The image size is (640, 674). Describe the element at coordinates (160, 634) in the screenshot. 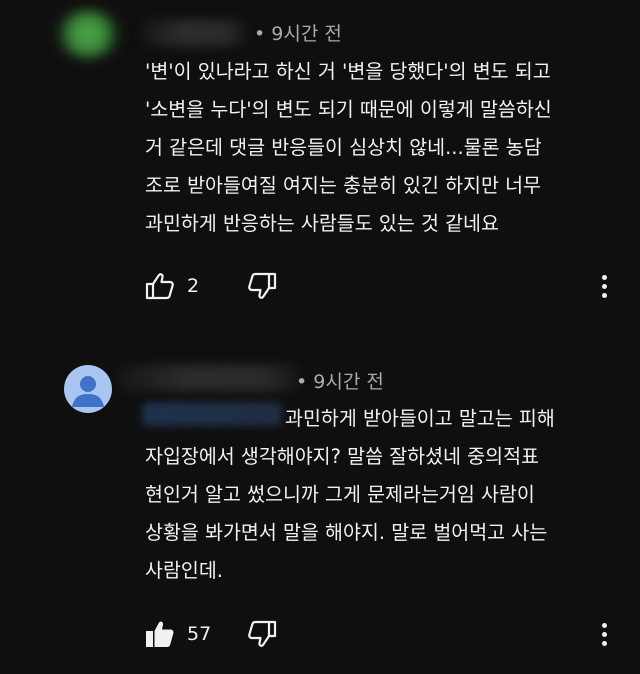

I see `thumb-up-filled-icon` at that location.